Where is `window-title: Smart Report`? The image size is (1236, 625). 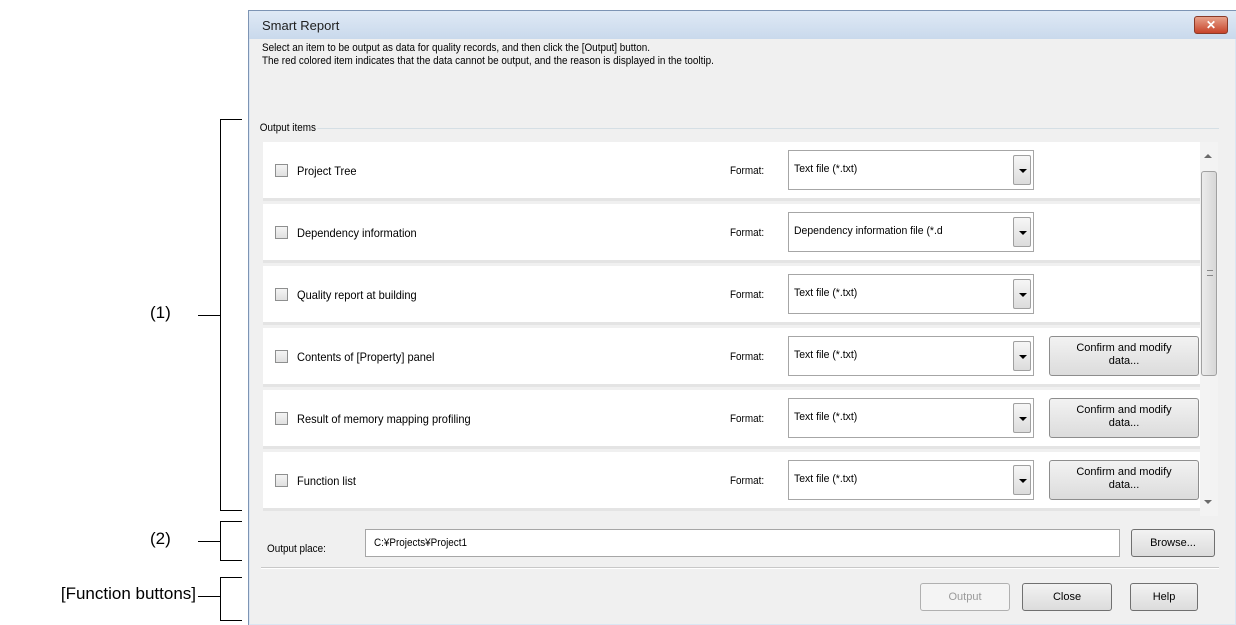
window-title: Smart Report is located at coordinates (301, 25).